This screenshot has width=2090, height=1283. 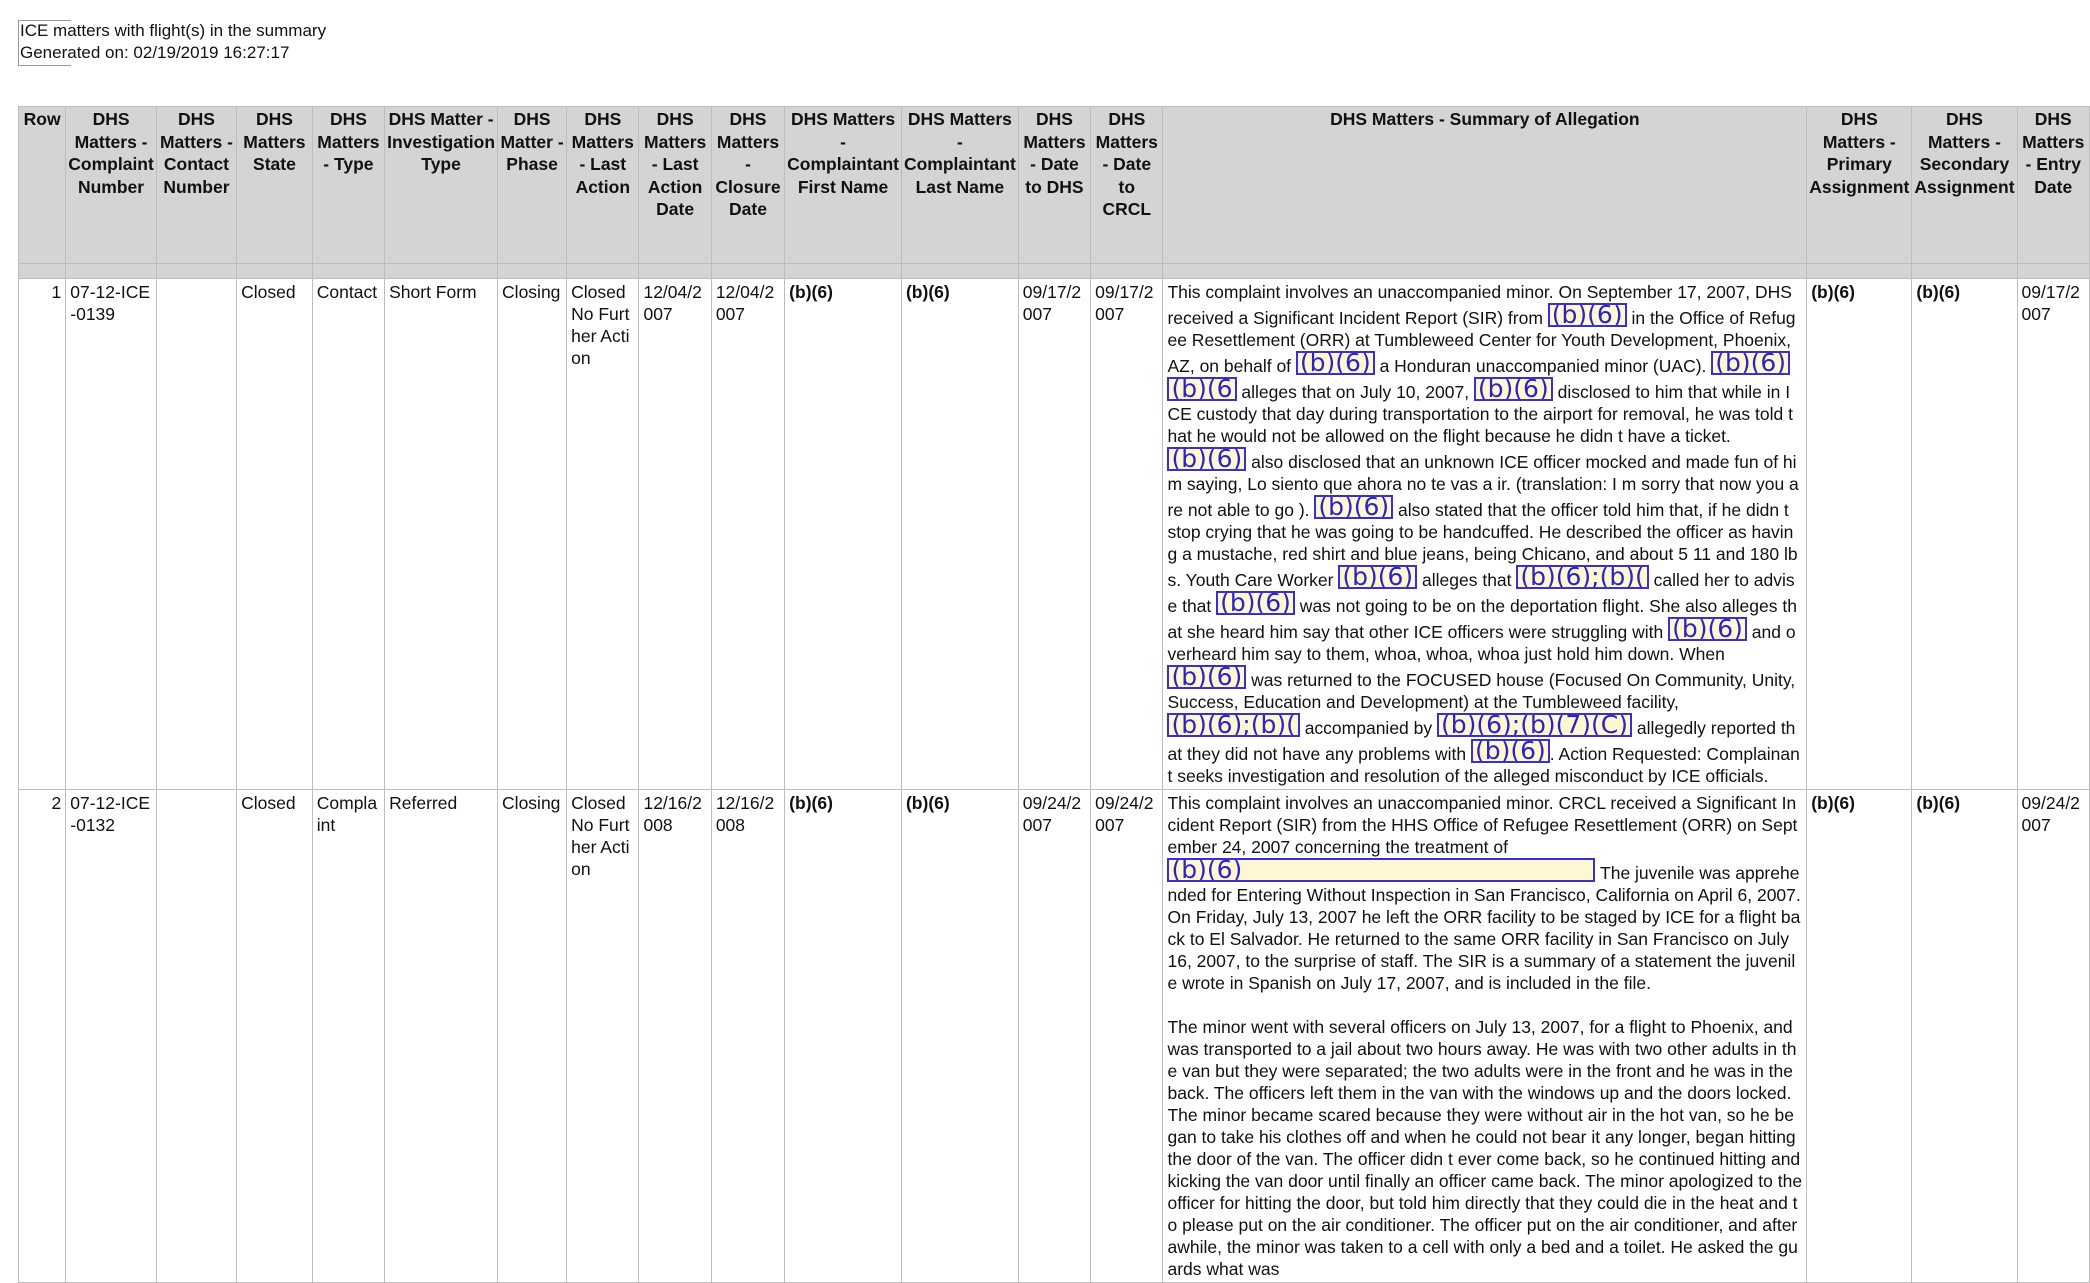 I want to click on col-header-investigation-type: DHS Matter - Investigation Type, so click(x=441, y=185).